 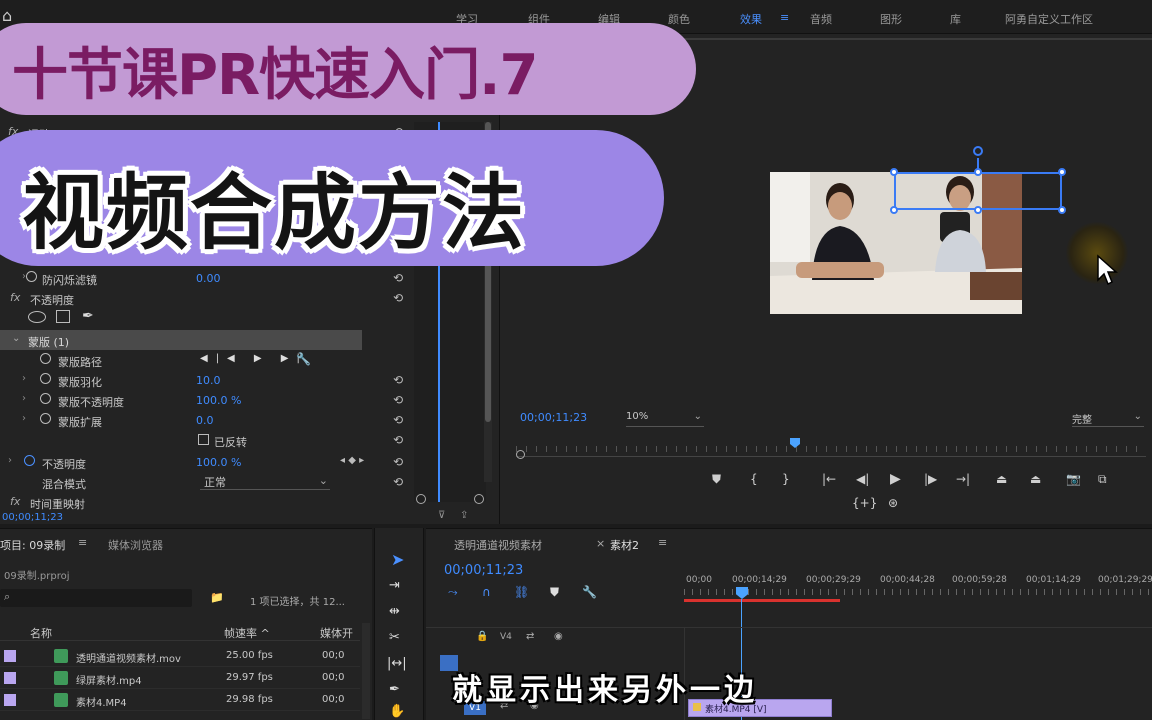 I want to click on insert-icon: {+}, so click(x=864, y=503).